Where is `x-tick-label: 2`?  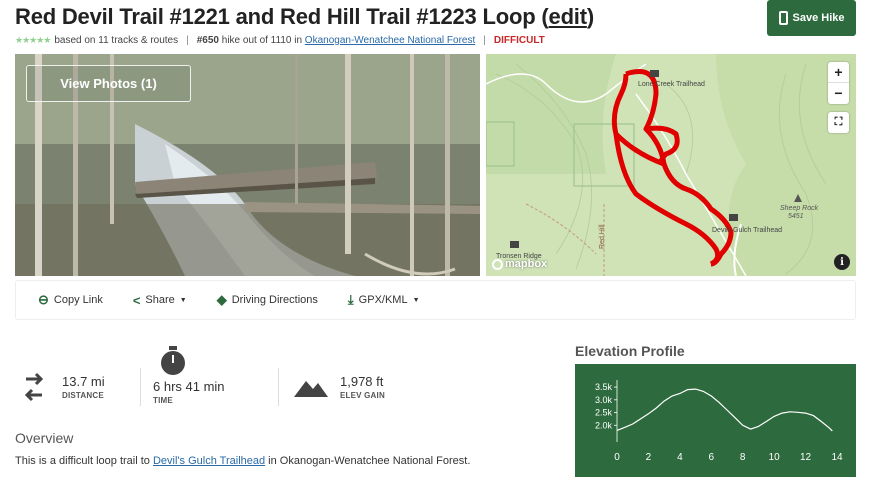 x-tick-label: 2 is located at coordinates (649, 457).